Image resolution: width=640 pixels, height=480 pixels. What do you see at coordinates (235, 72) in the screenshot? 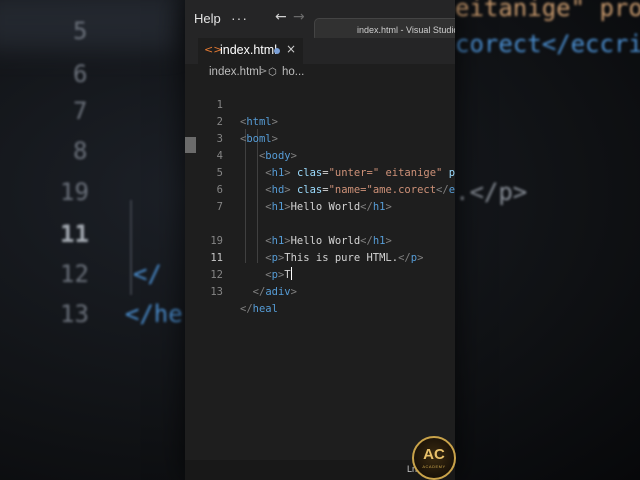
I see `breadcrumb-file: index.html` at bounding box center [235, 72].